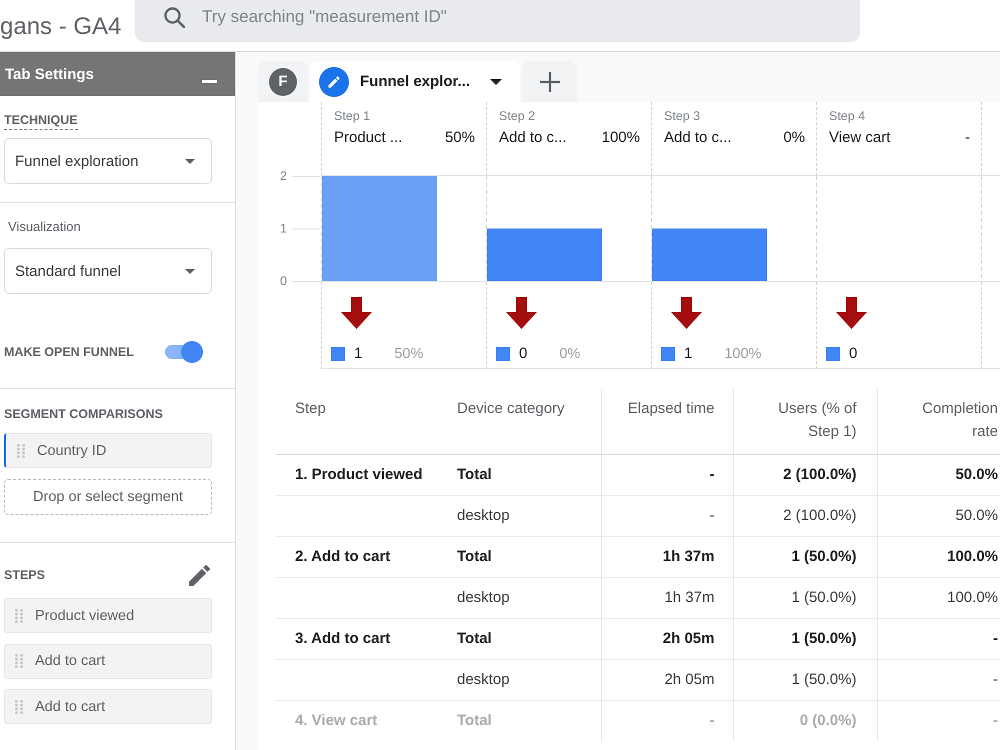 Image resolution: width=1000 pixels, height=750 pixels. Describe the element at coordinates (682, 116) in the screenshot. I see `step-number: Step 3` at that location.